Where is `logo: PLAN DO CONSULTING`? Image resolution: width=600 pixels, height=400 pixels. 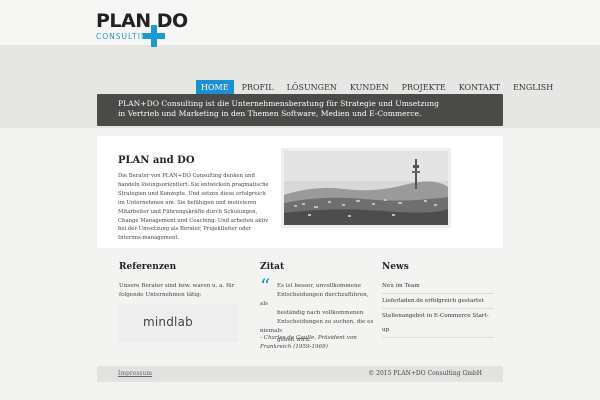 logo: PLAN DO CONSULTING is located at coordinates (146, 28).